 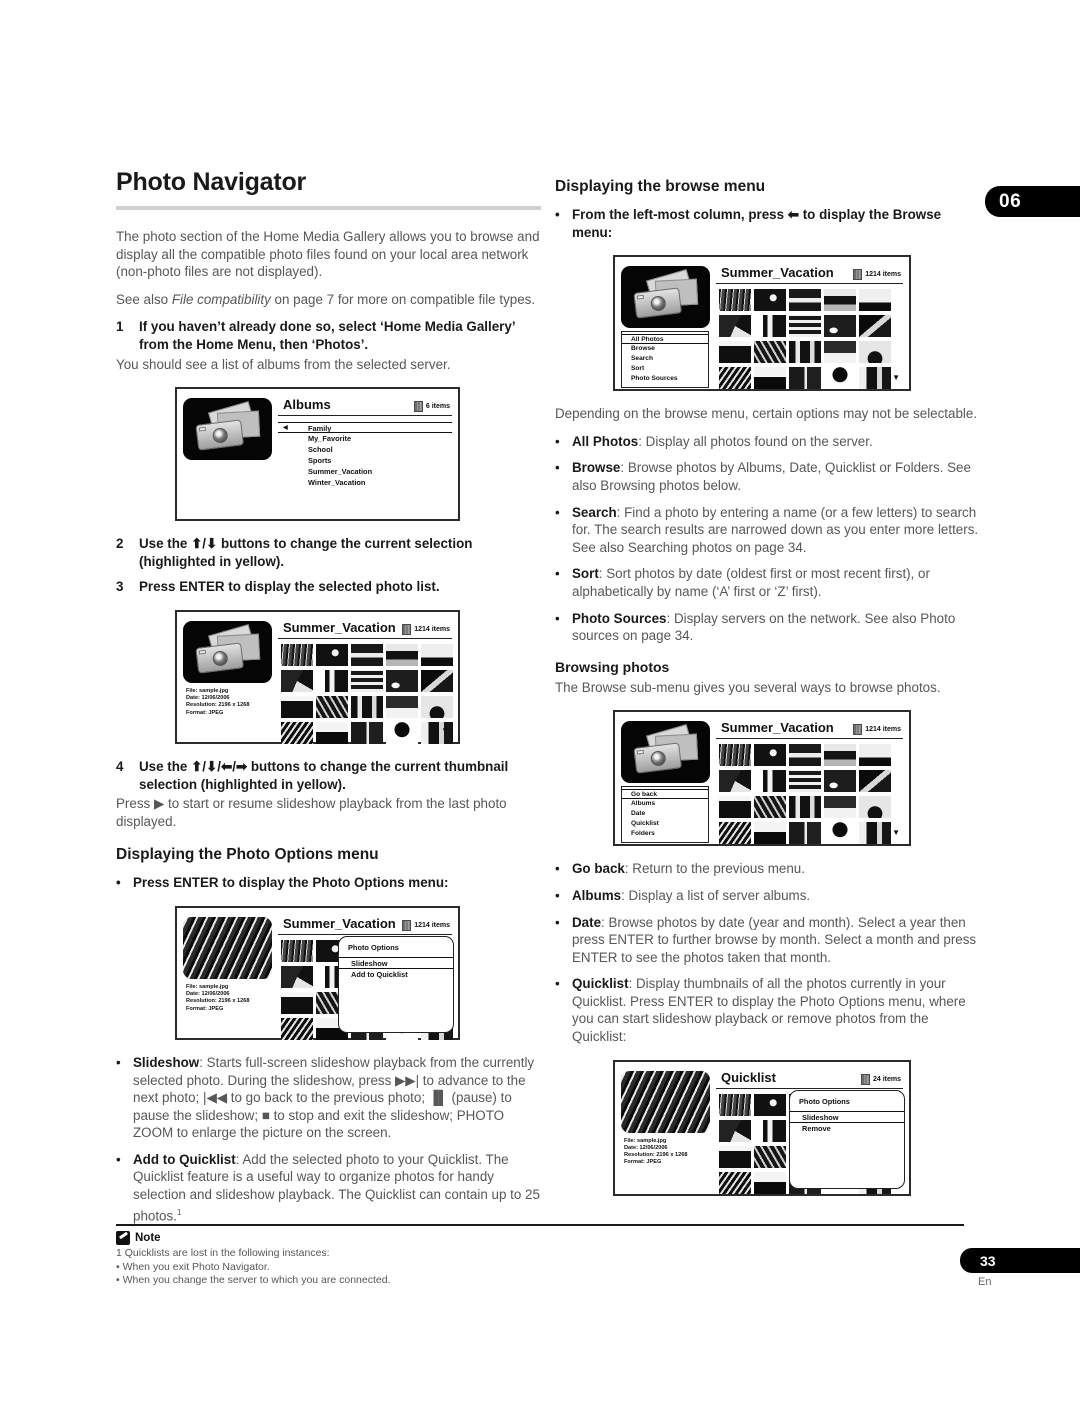 What do you see at coordinates (365, 482) in the screenshot?
I see `album-row: Winter_Vacation` at bounding box center [365, 482].